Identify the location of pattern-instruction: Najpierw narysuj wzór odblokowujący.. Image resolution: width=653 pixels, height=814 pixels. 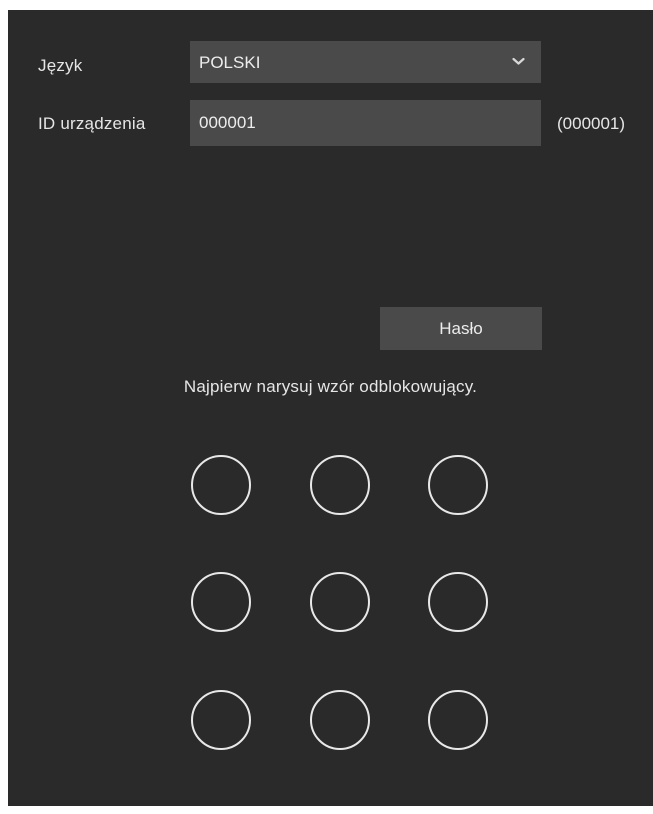
(330, 386).